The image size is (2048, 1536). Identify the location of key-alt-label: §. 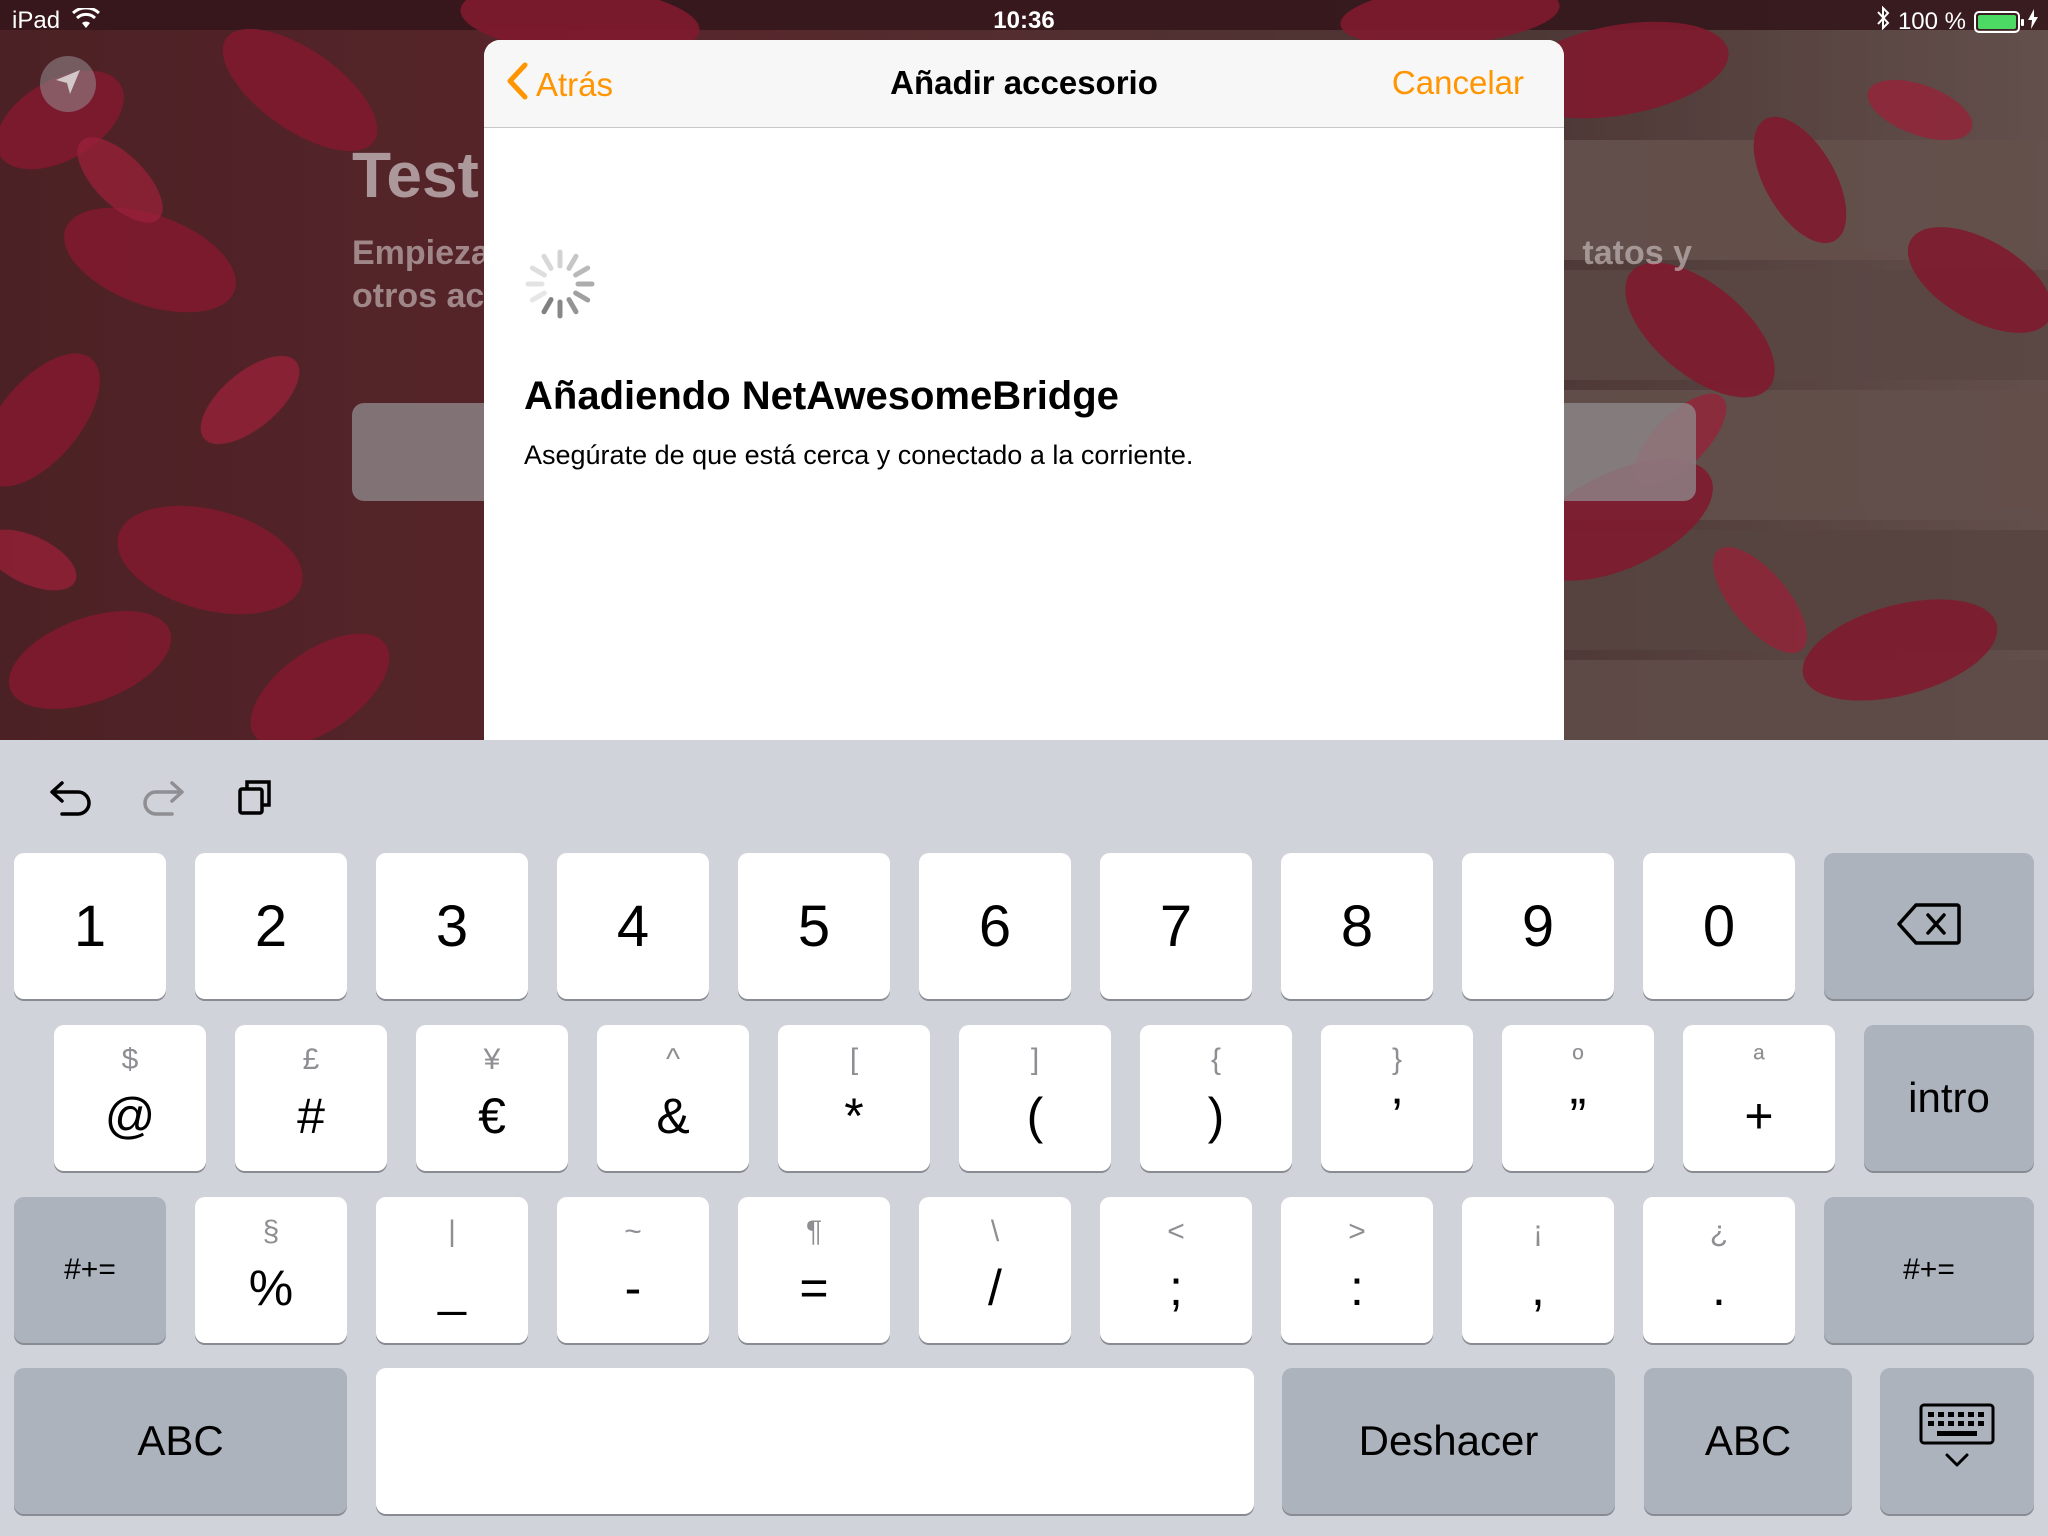
(271, 1231).